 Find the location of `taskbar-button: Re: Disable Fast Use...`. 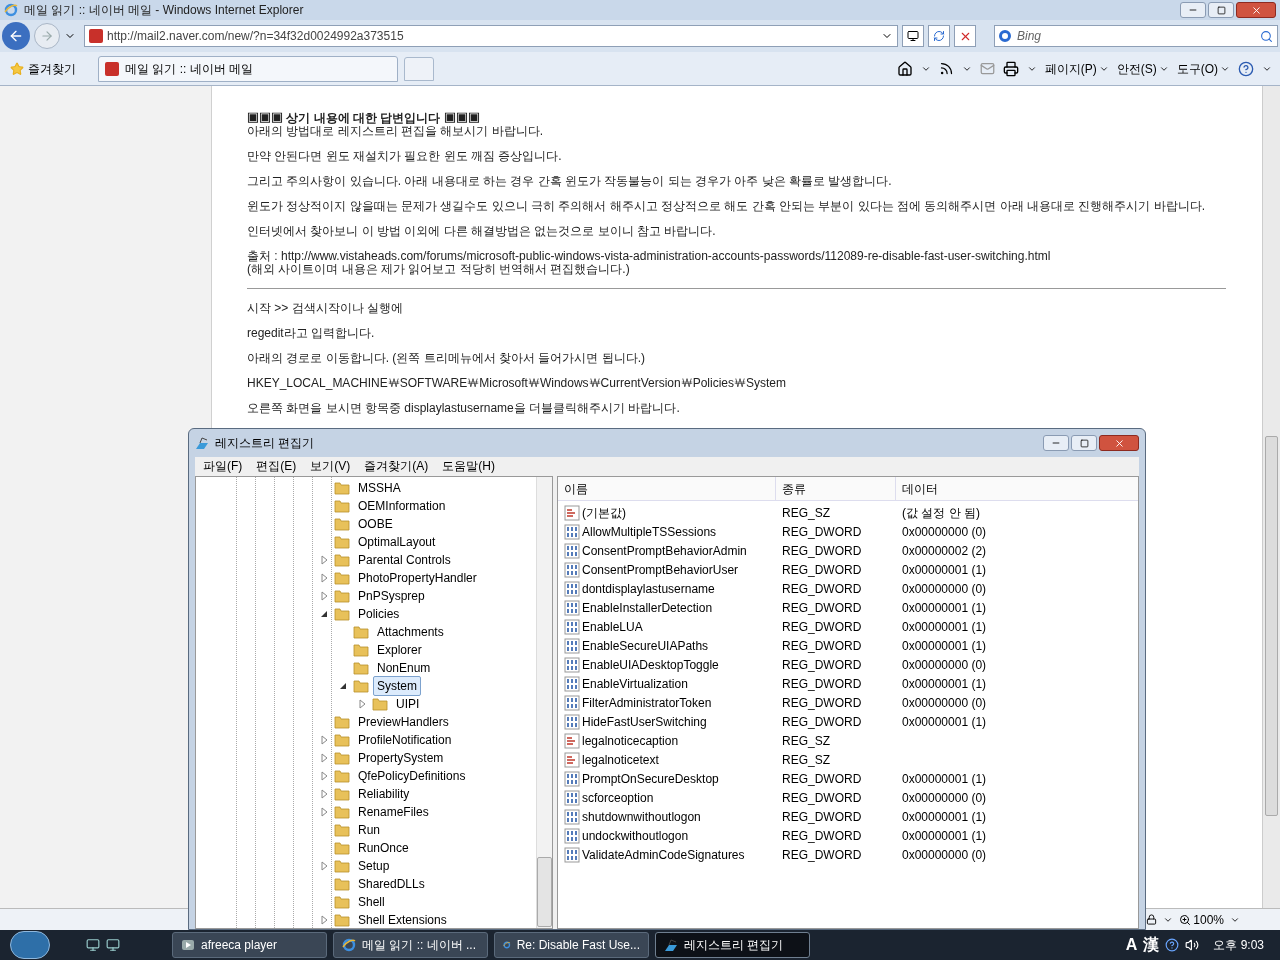

taskbar-button: Re: Disable Fast Use... is located at coordinates (571, 945).